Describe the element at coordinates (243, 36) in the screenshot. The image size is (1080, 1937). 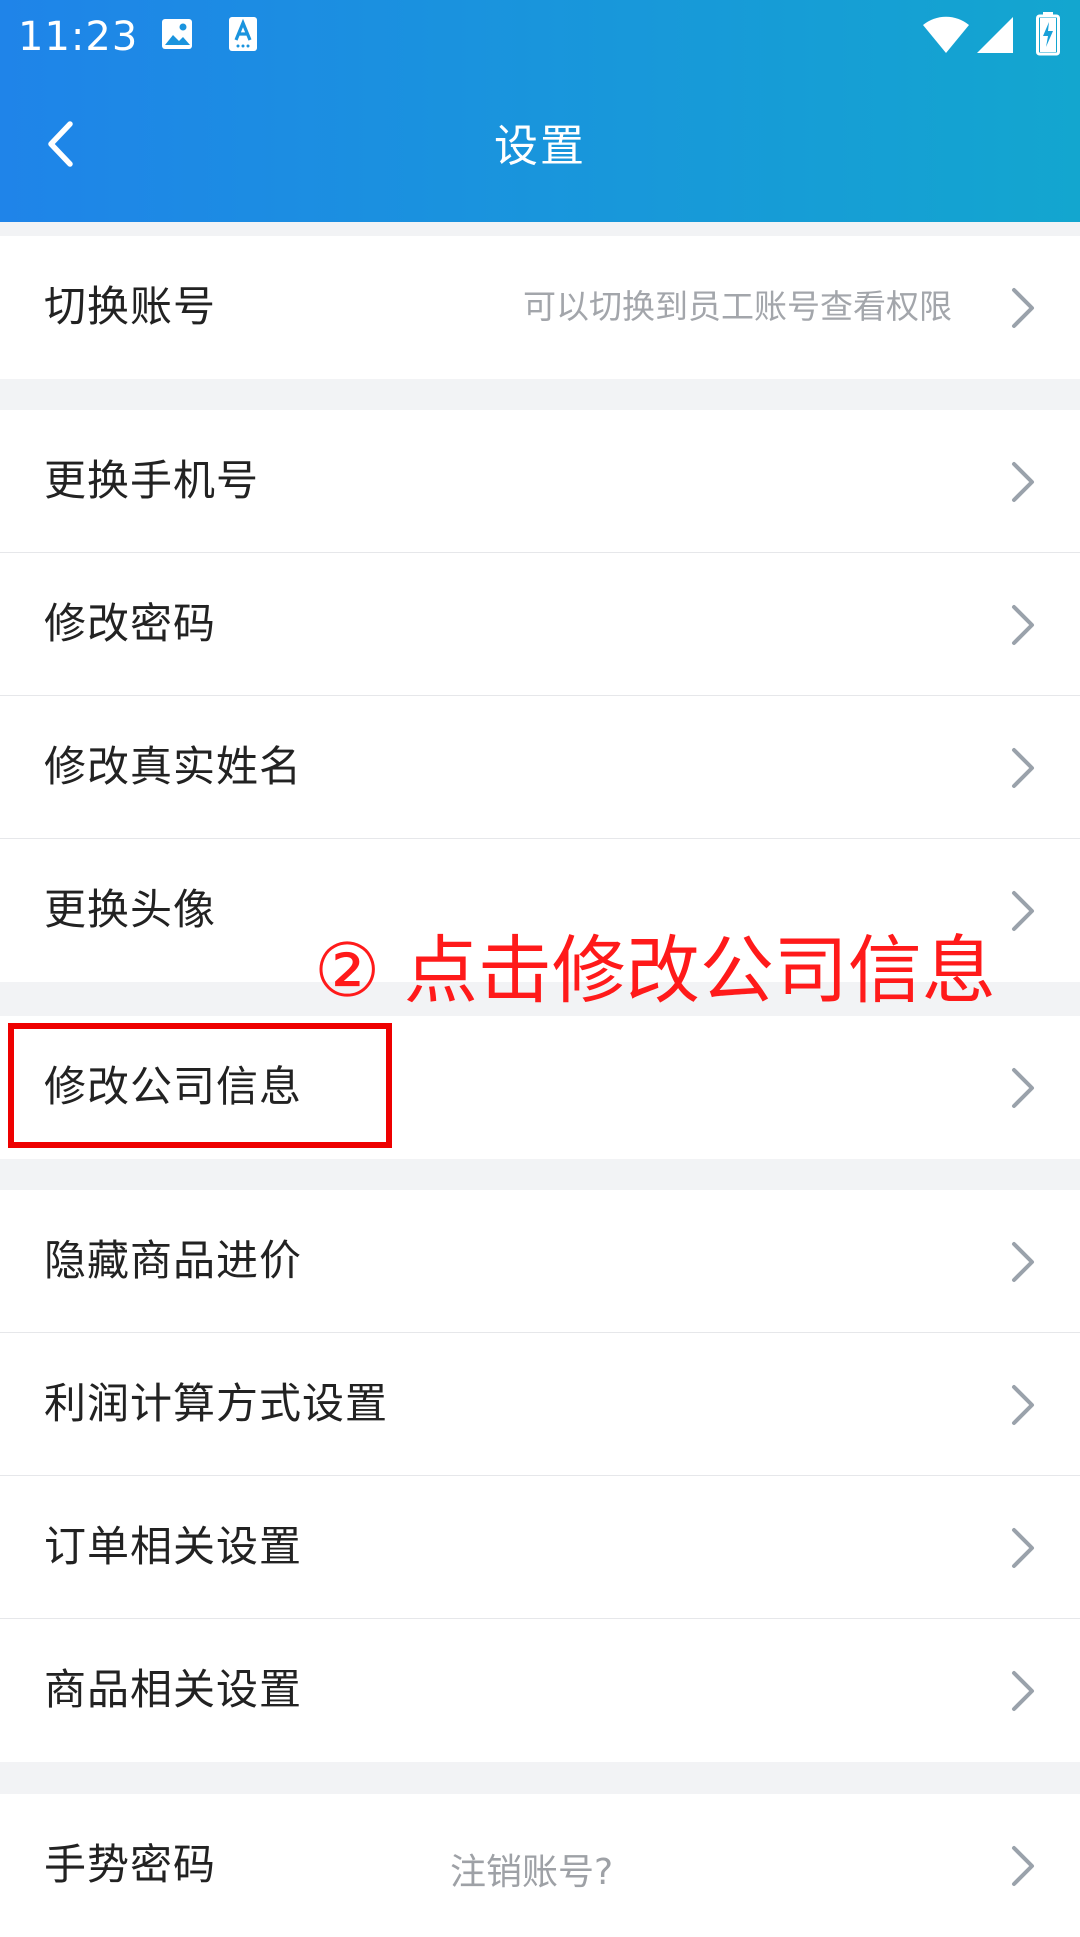
I see `translate-icon` at that location.